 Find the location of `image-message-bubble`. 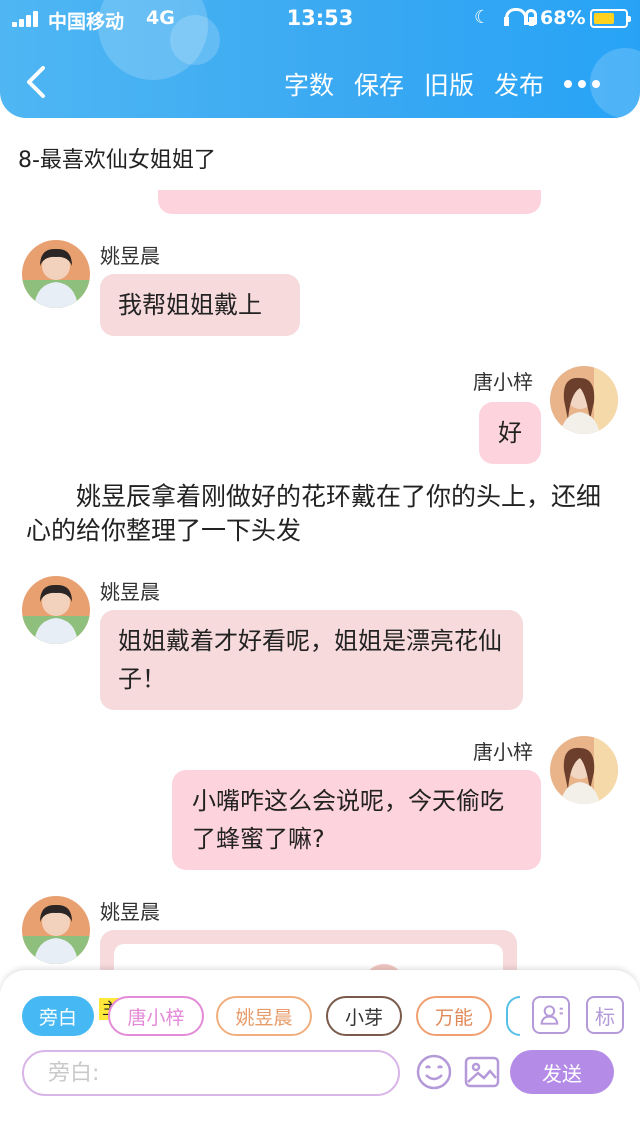

image-message-bubble is located at coordinates (308, 951).